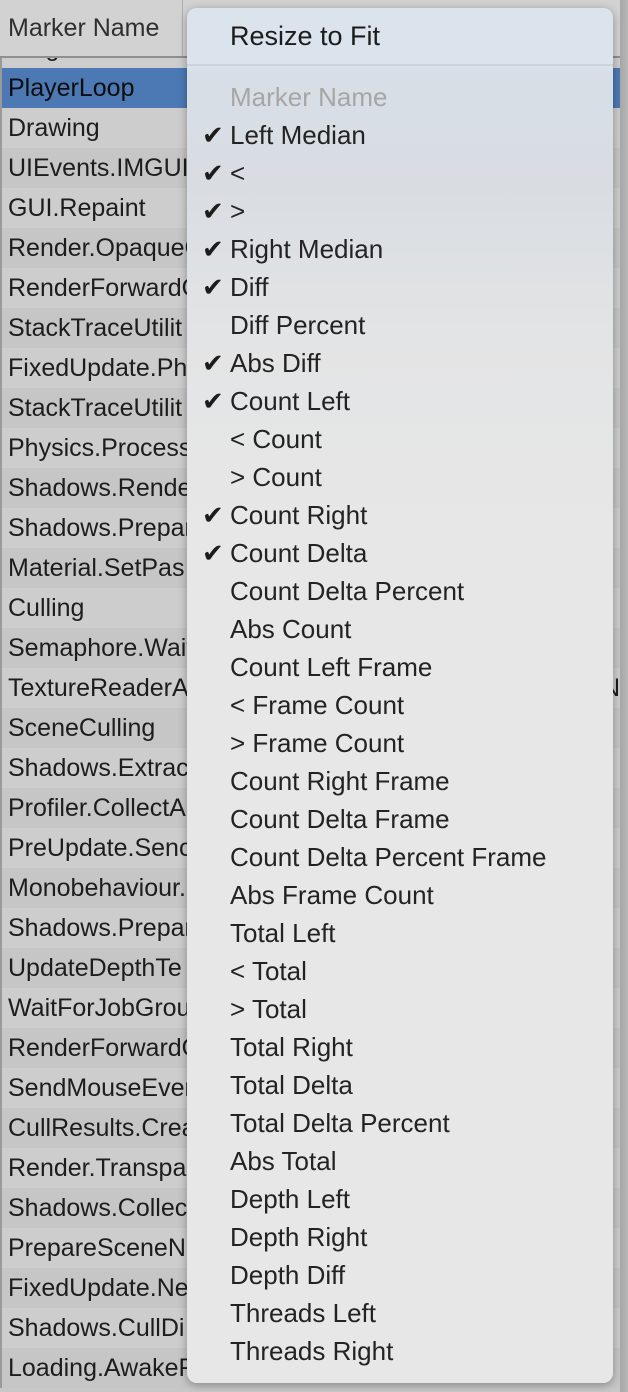 The width and height of the screenshot is (628, 1392). What do you see at coordinates (299, 514) in the screenshot?
I see `menu-item-label: Count Right` at bounding box center [299, 514].